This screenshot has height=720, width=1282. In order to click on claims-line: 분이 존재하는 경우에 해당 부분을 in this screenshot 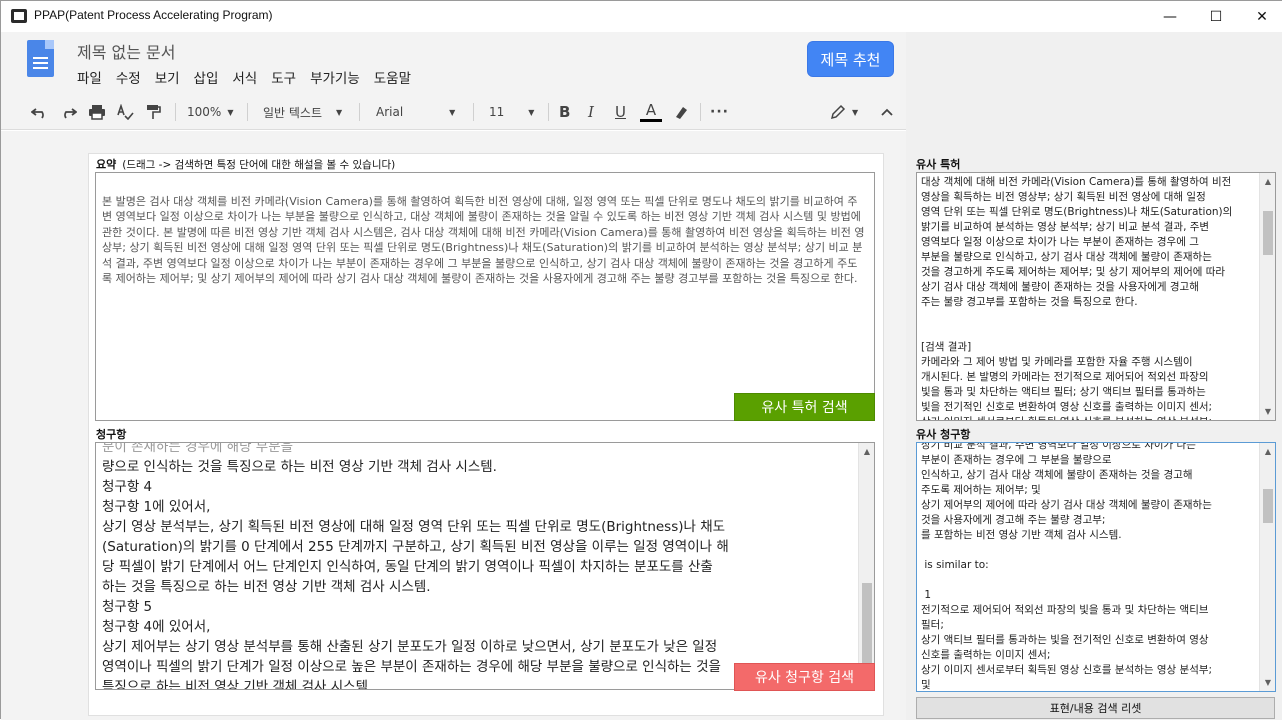, I will do `click(198, 448)`.